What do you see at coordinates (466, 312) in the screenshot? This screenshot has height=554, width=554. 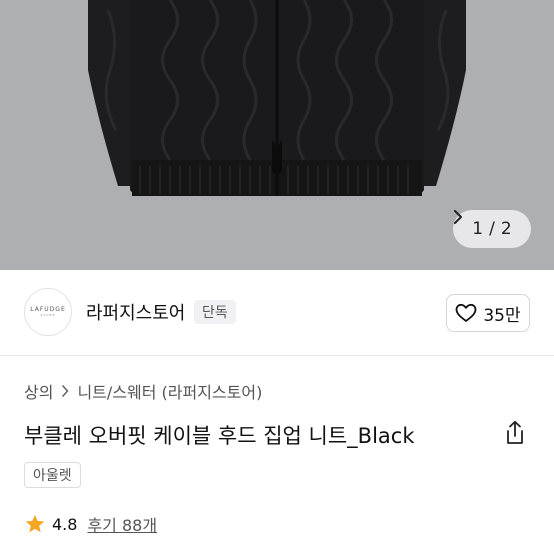 I see `heart-outline-icon` at bounding box center [466, 312].